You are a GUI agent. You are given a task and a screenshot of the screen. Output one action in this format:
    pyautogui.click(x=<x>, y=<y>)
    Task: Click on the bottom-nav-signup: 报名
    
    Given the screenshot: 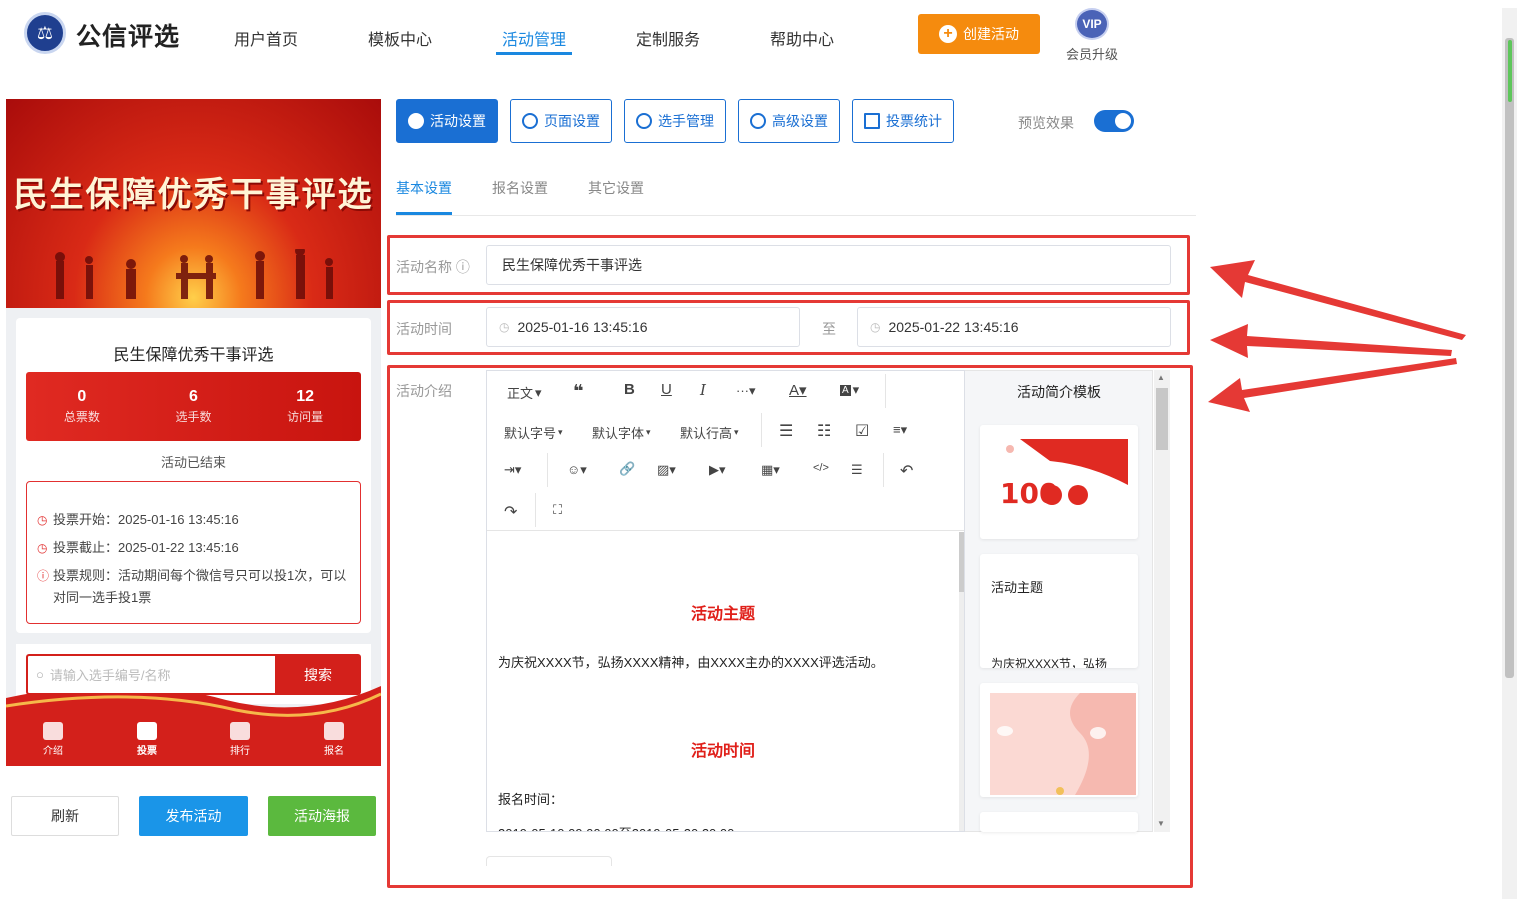 What is the action you would take?
    pyautogui.click(x=334, y=739)
    